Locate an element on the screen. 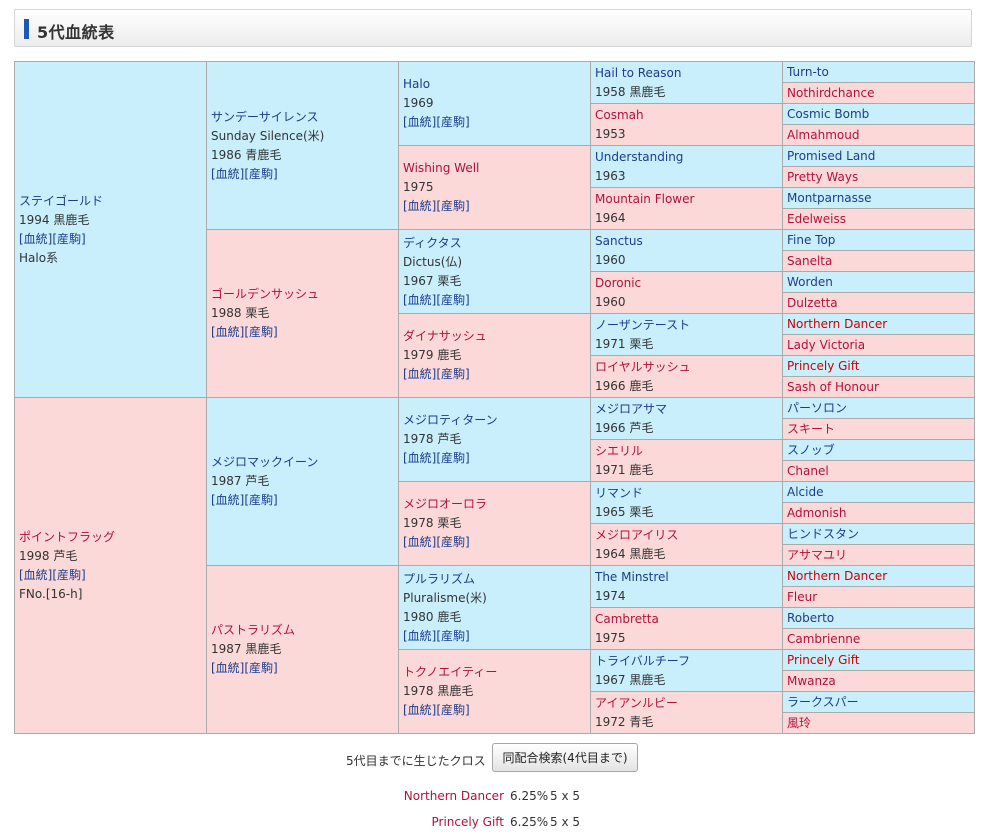  gen3-cell: メジロオーロラ 1978 栗毛 [血統][産駒] is located at coordinates (494, 523).